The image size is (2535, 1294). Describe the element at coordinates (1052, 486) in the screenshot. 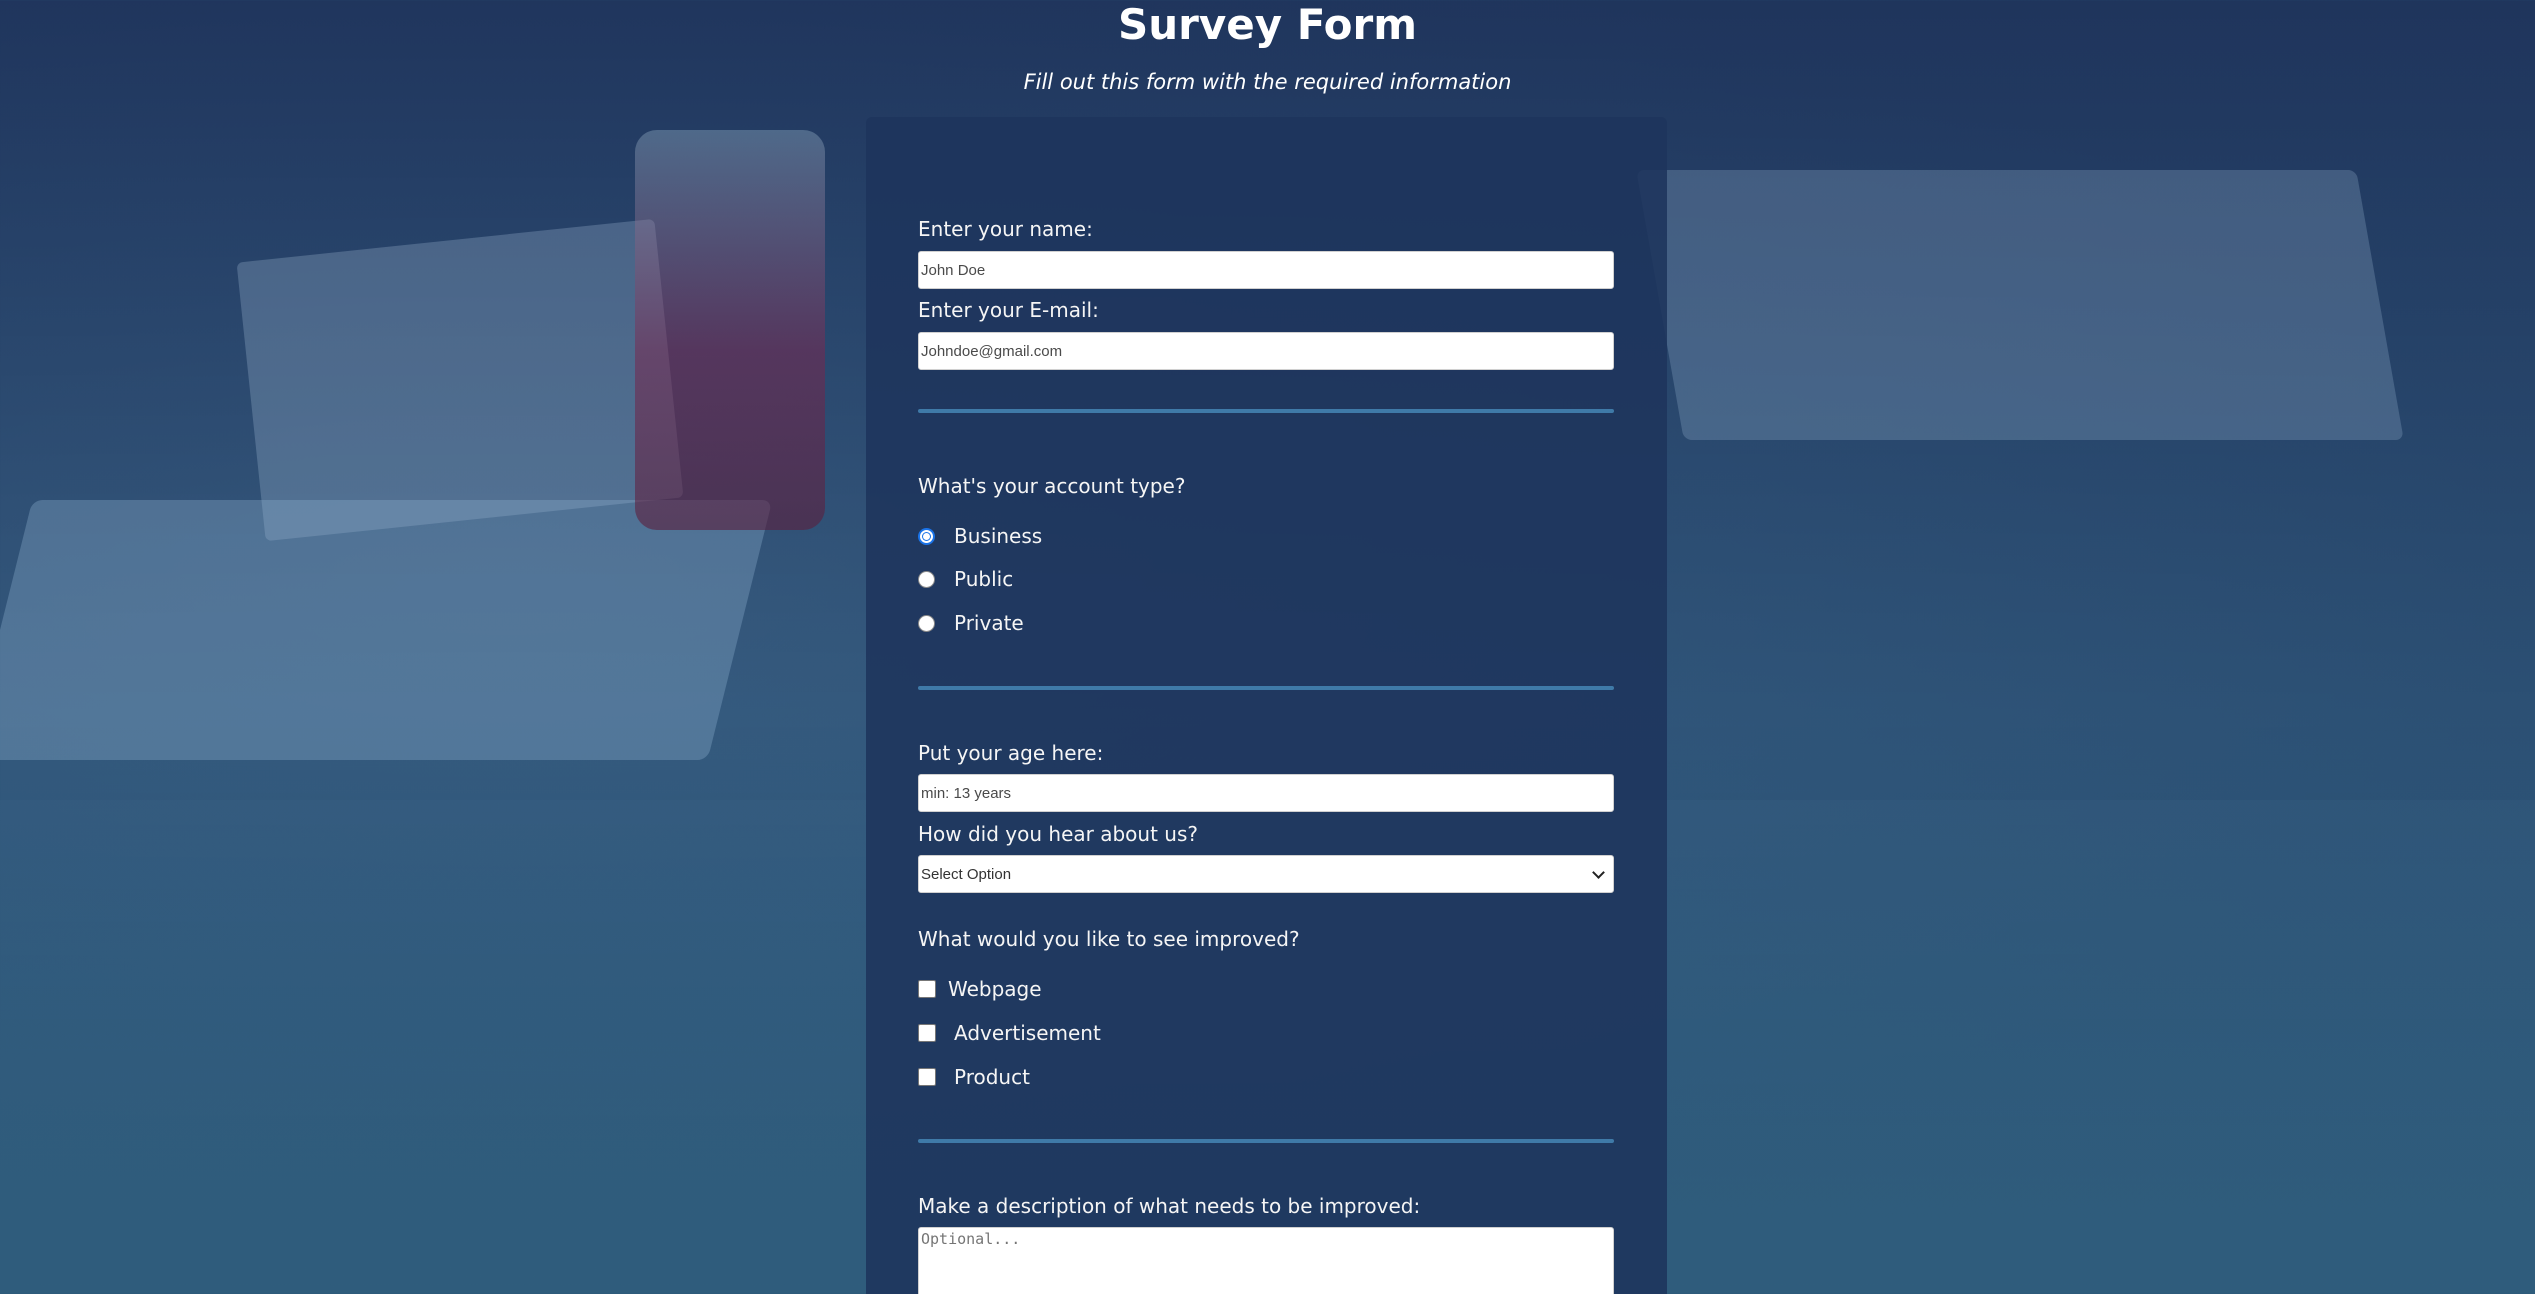

I see `account-type-question: What's your account type?` at that location.